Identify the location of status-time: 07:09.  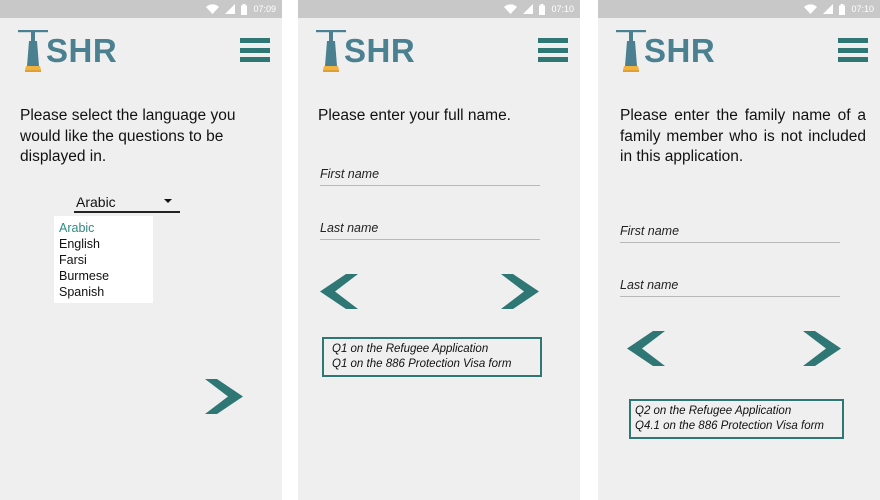
(264, 9).